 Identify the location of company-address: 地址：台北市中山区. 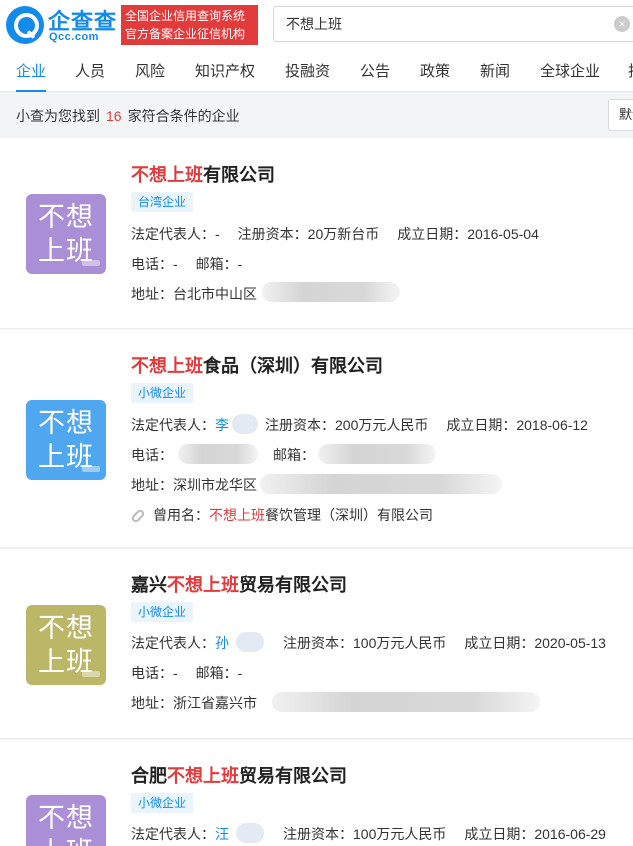
(194, 294).